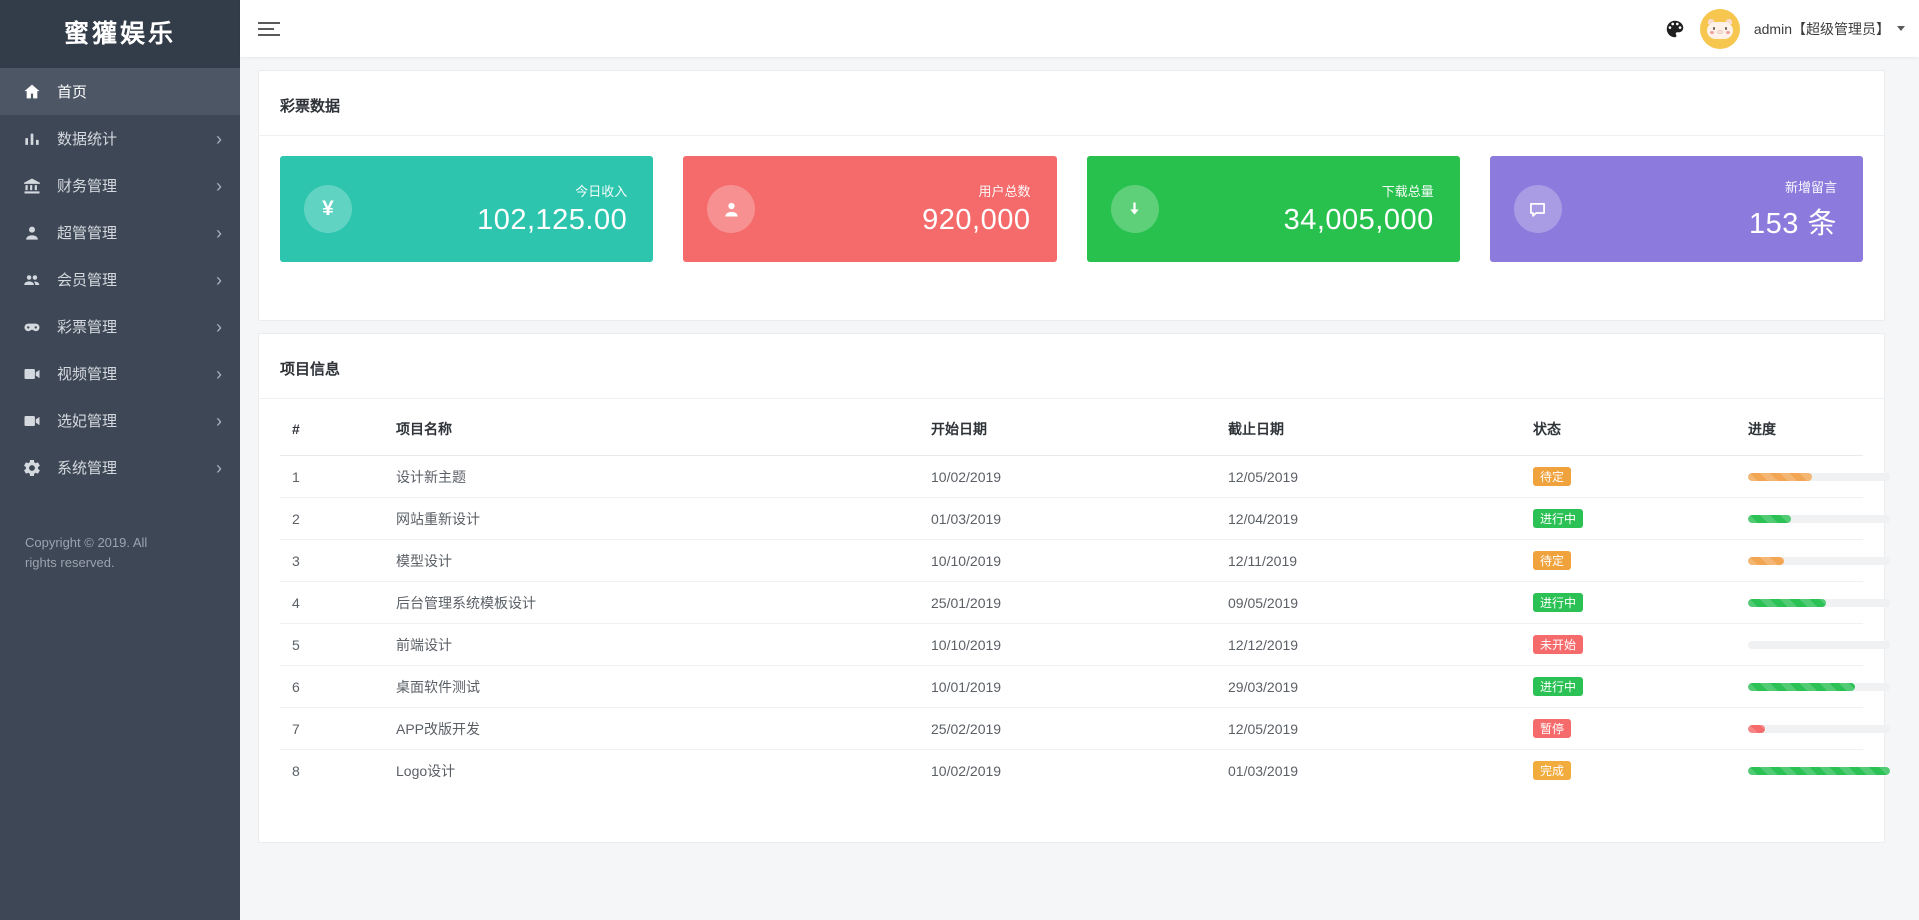 The width and height of the screenshot is (1919, 920). I want to click on cell-id: 6, so click(332, 686).